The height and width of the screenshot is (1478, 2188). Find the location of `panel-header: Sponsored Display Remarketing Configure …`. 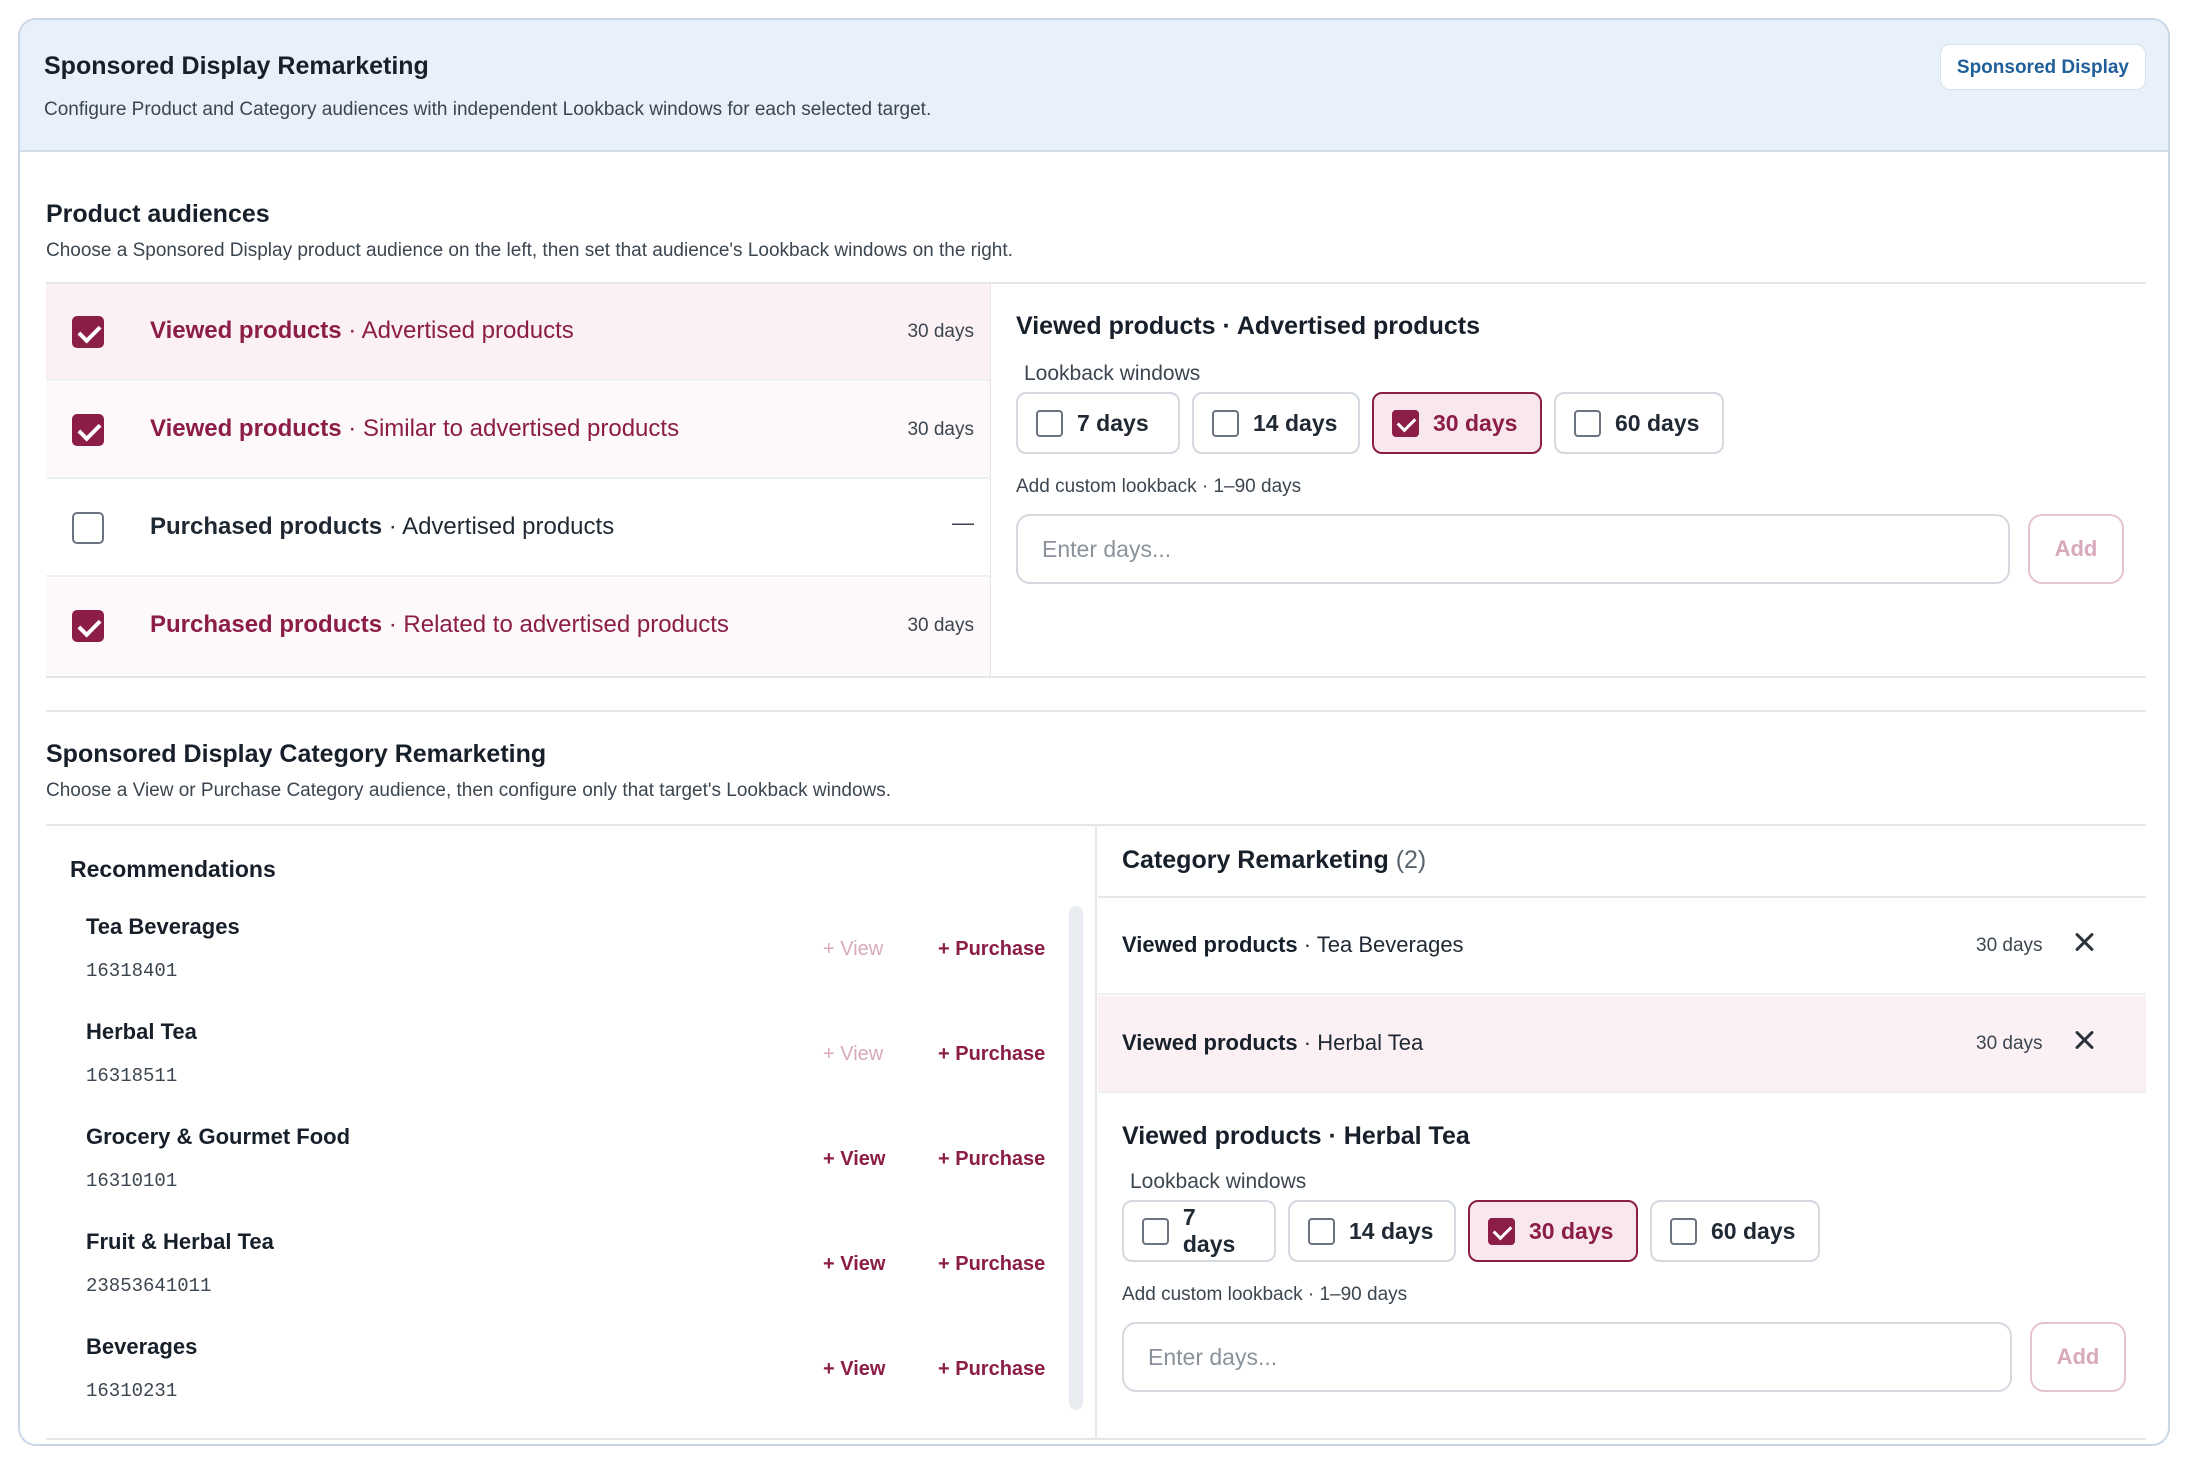

panel-header: Sponsored Display Remarketing Configure … is located at coordinates (1094, 86).